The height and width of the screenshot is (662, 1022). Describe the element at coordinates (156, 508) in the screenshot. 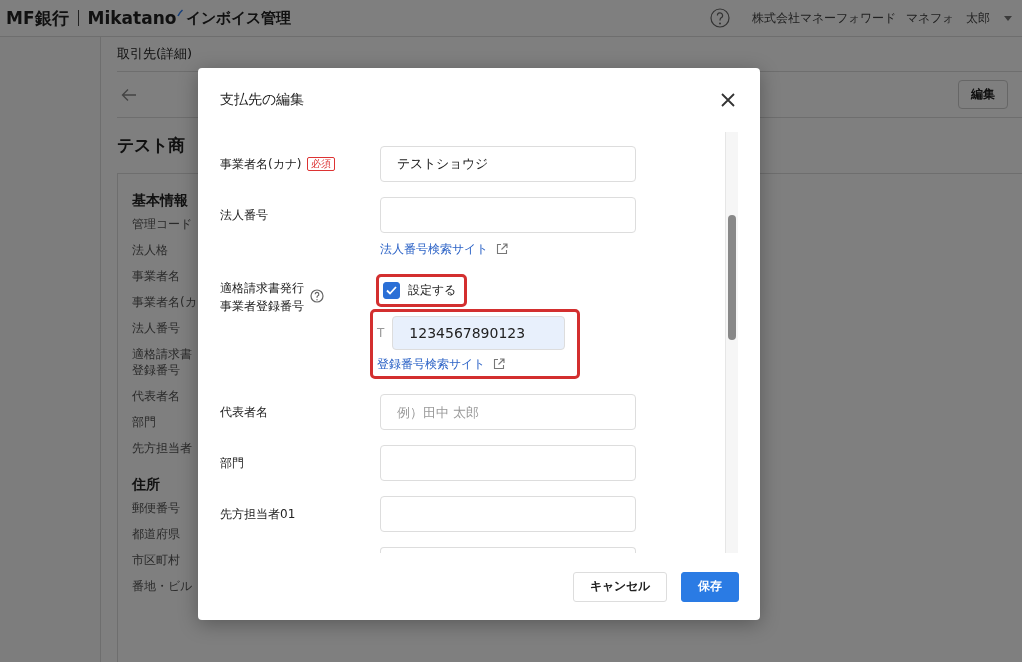

I see `field-label: 郵便番号` at that location.